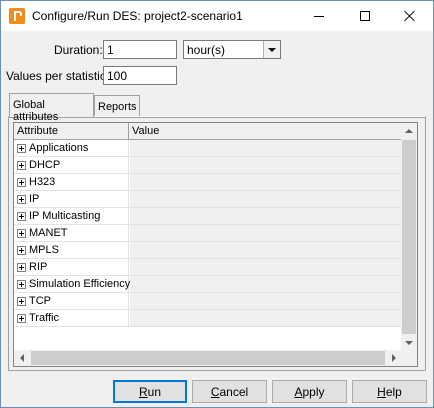  I want to click on attribute-cell: MPLS, so click(71, 250).